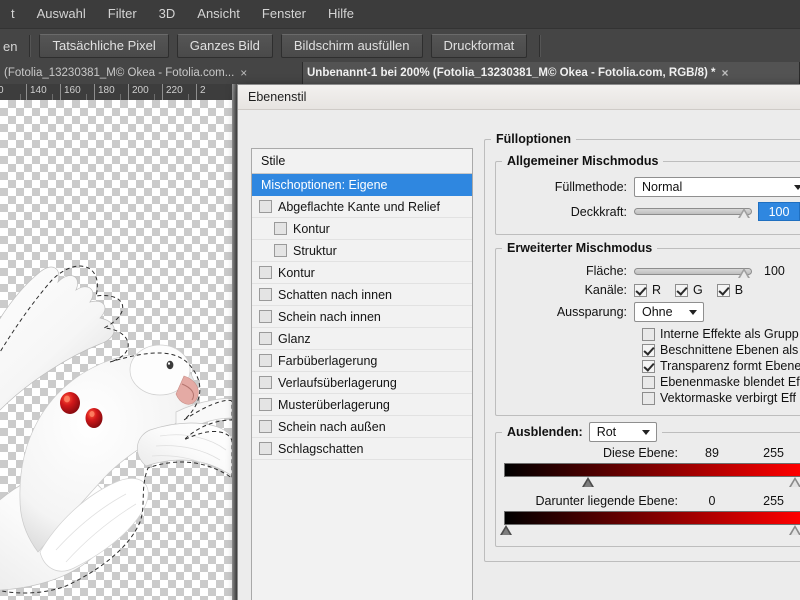  Describe the element at coordinates (362, 229) in the screenshot. I see `style-row-contour: Kontur` at that location.